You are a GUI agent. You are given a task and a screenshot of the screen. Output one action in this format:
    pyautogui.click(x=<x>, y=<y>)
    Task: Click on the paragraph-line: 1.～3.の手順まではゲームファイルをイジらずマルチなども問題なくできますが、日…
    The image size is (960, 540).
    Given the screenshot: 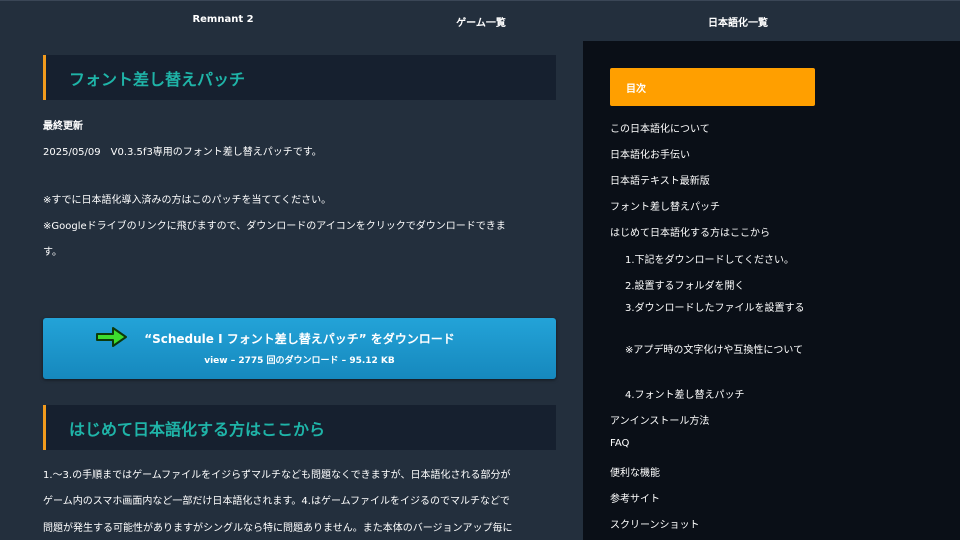 What is the action you would take?
    pyautogui.click(x=277, y=475)
    